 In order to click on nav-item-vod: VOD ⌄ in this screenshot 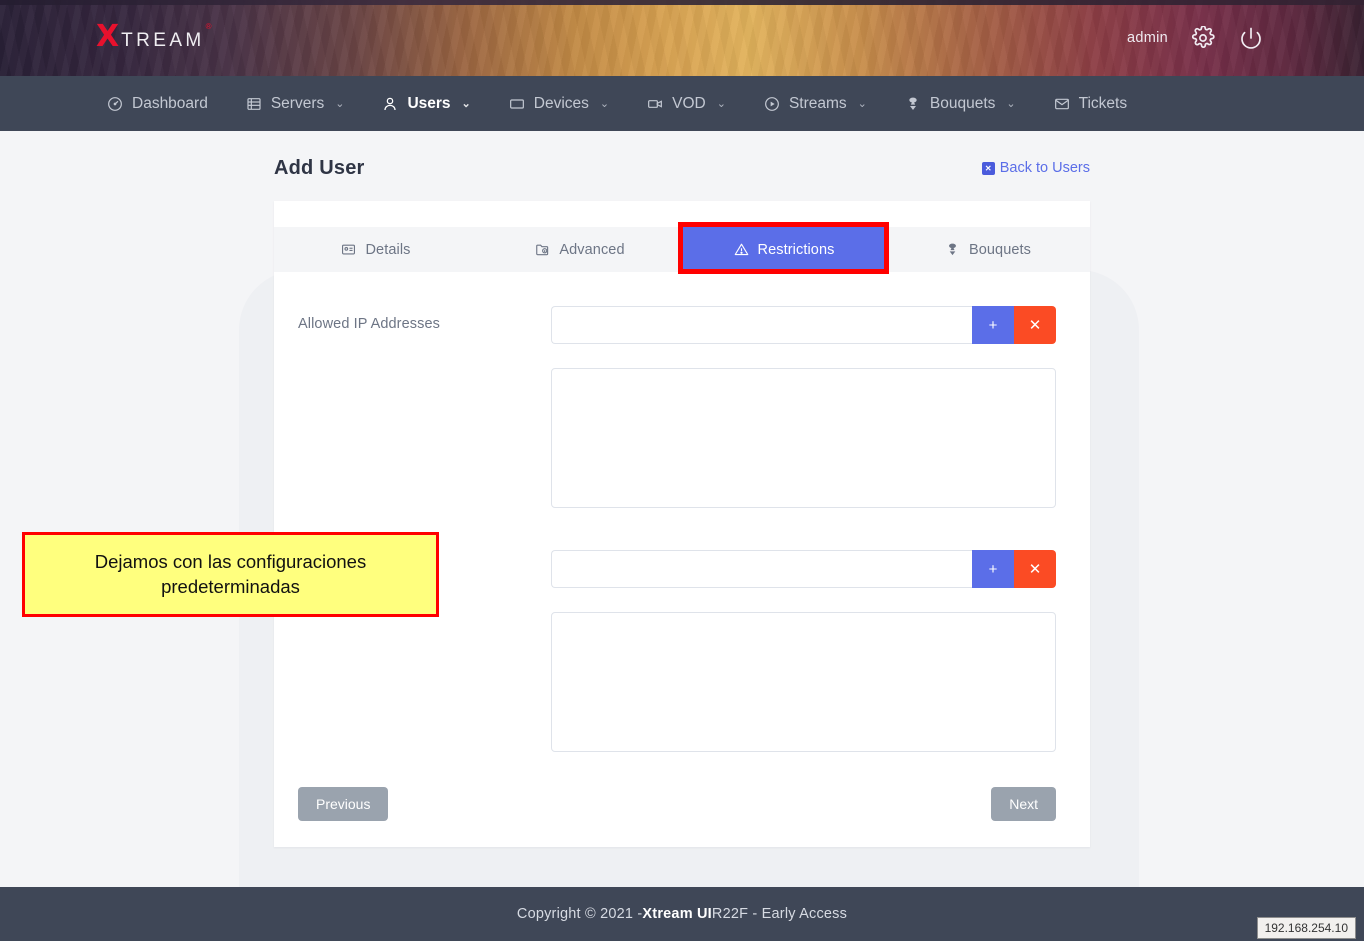, I will do `click(686, 103)`.